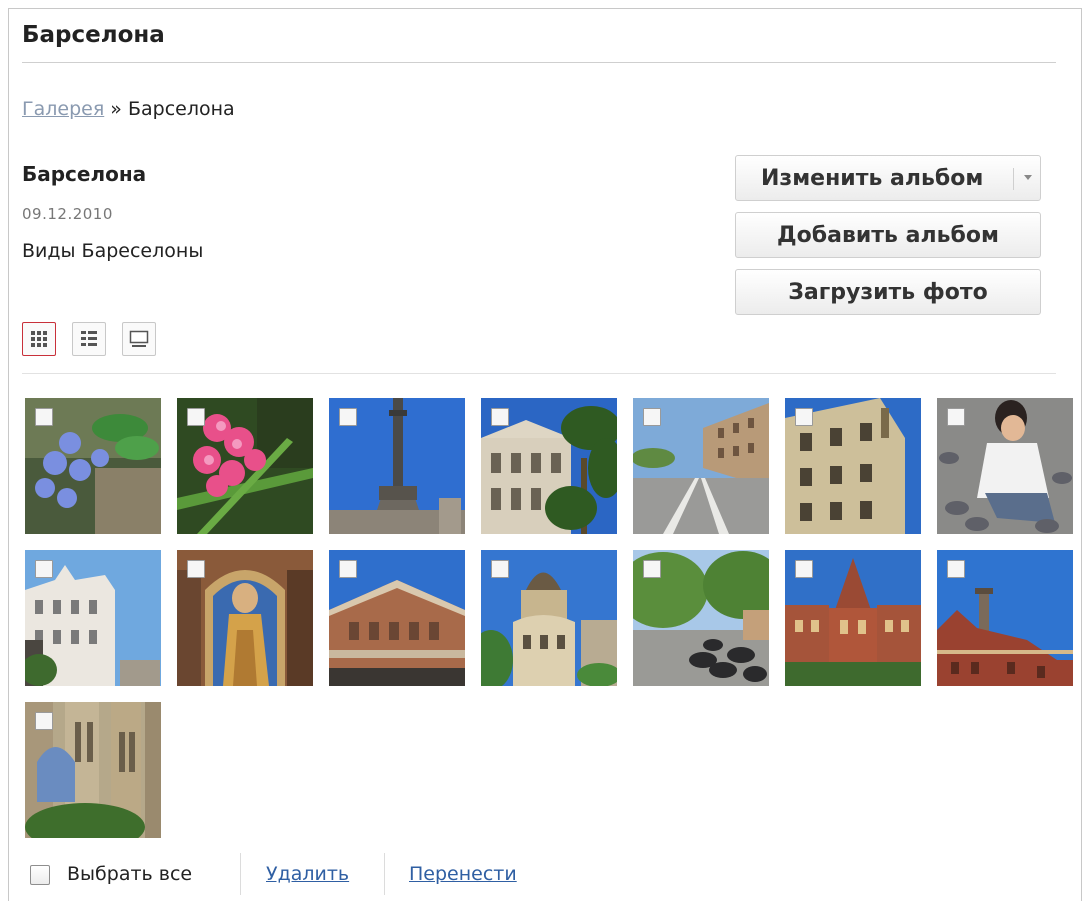  What do you see at coordinates (93, 35) in the screenshot?
I see `page-title: Барселона` at bounding box center [93, 35].